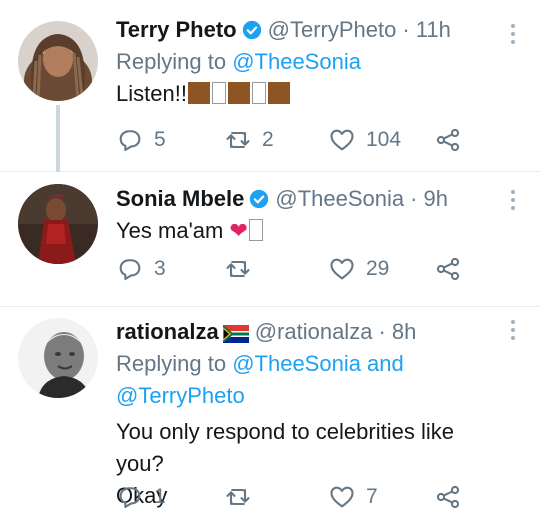 The height and width of the screenshot is (512, 540). Describe the element at coordinates (176, 30) in the screenshot. I see `display-name: Terry Pheto` at that location.